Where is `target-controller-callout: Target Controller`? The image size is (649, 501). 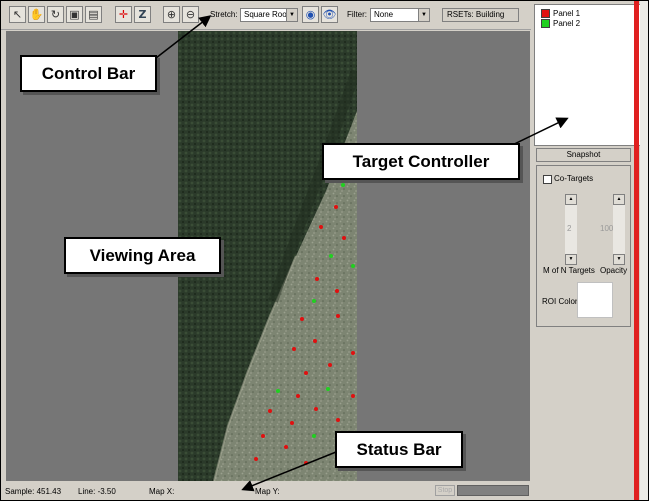 target-controller-callout: Target Controller is located at coordinates (421, 161).